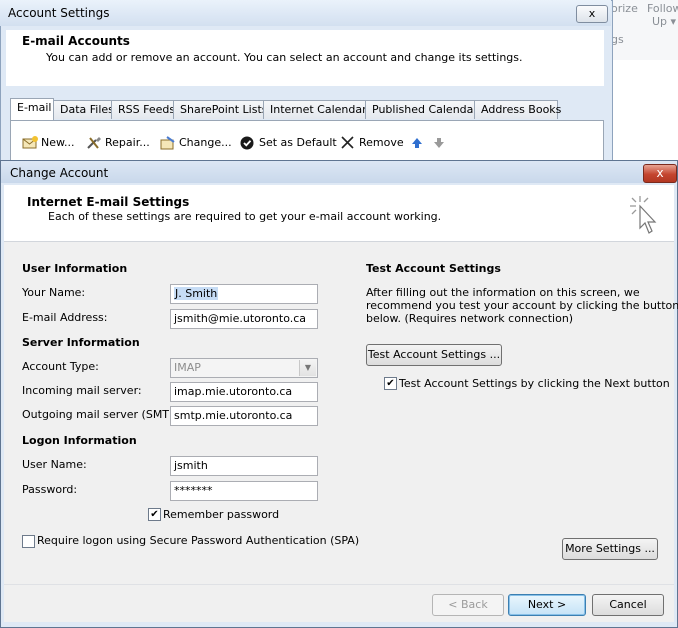  I want to click on your-name-label: Your Name:, so click(54, 292).